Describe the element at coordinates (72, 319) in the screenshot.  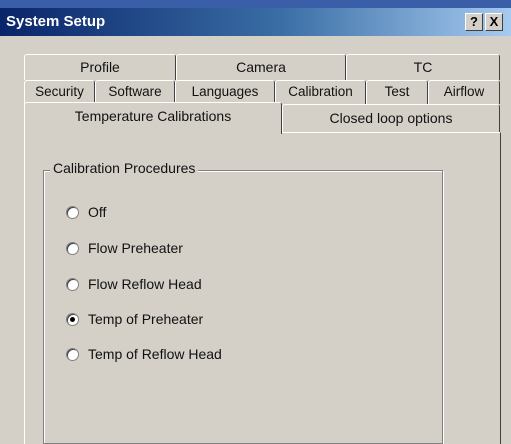
I see `radio-temp-of-preheater` at that location.